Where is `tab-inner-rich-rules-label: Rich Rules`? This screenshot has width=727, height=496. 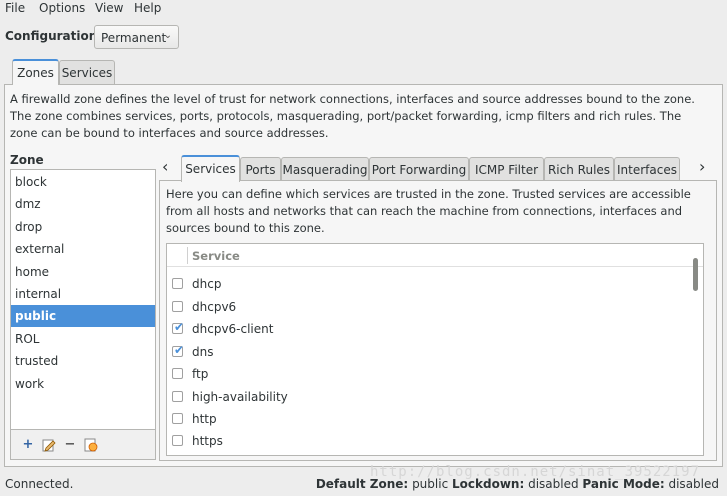 tab-inner-rich-rules-label: Rich Rules is located at coordinates (579, 170).